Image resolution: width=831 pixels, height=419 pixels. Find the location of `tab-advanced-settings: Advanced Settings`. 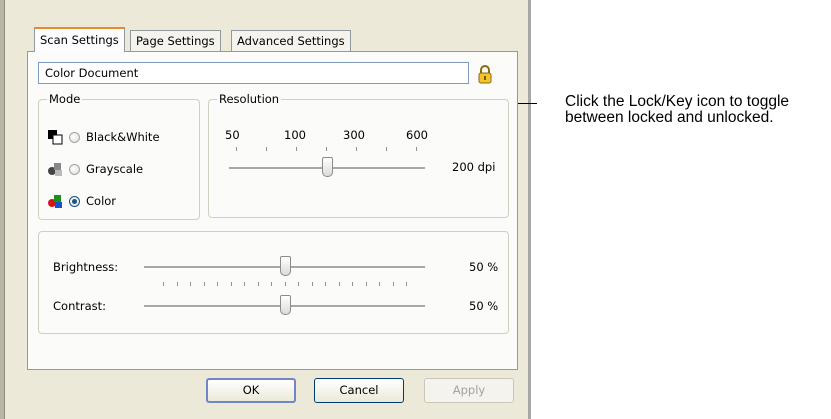

tab-advanced-settings: Advanced Settings is located at coordinates (291, 40).